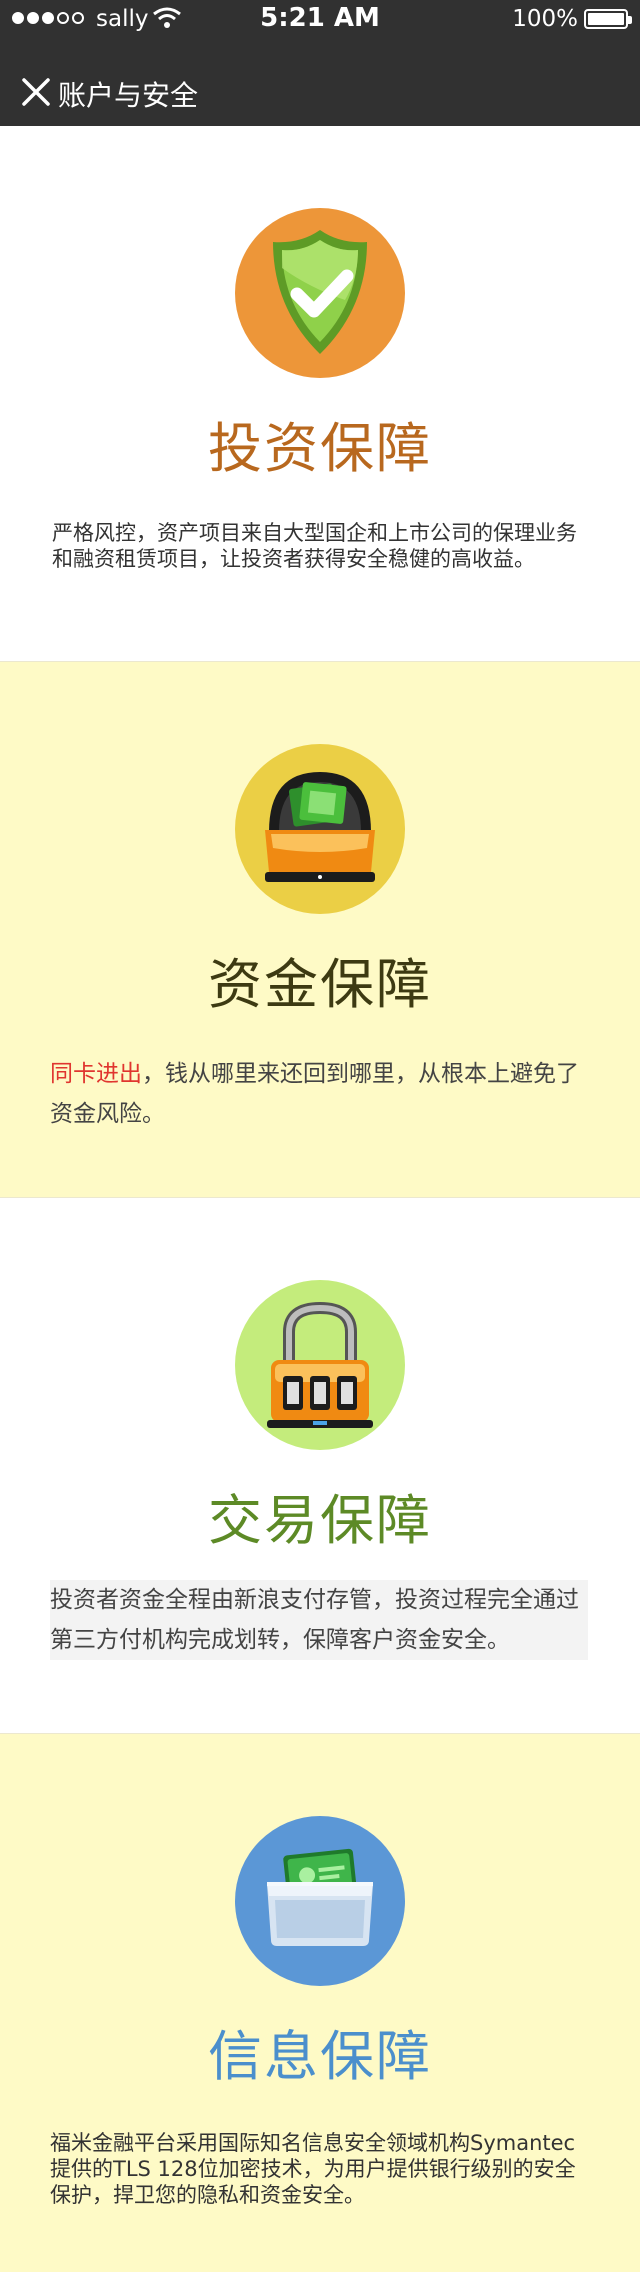 Image resolution: width=640 pixels, height=2272 pixels. Describe the element at coordinates (36, 92) in the screenshot. I see `close-icon` at that location.